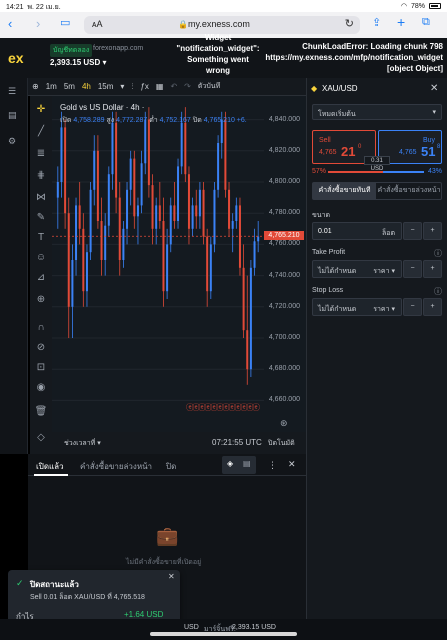 The image size is (447, 640). Describe the element at coordinates (438, 253) in the screenshot. I see `tp-info-icon: ⓘ` at that location.